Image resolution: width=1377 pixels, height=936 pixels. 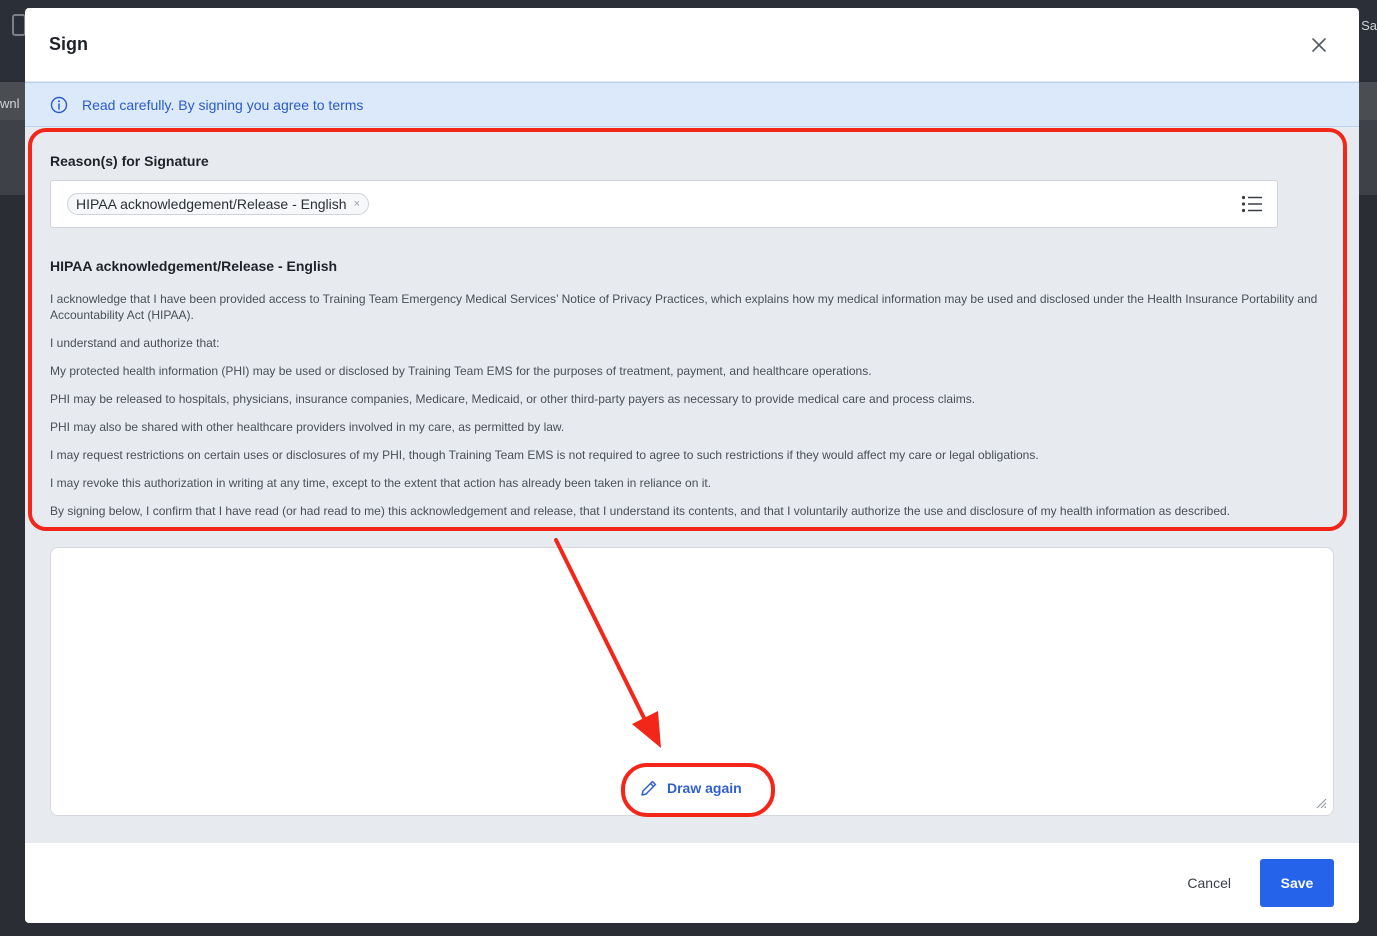 I want to click on dialog-title: Sign, so click(x=68, y=44).